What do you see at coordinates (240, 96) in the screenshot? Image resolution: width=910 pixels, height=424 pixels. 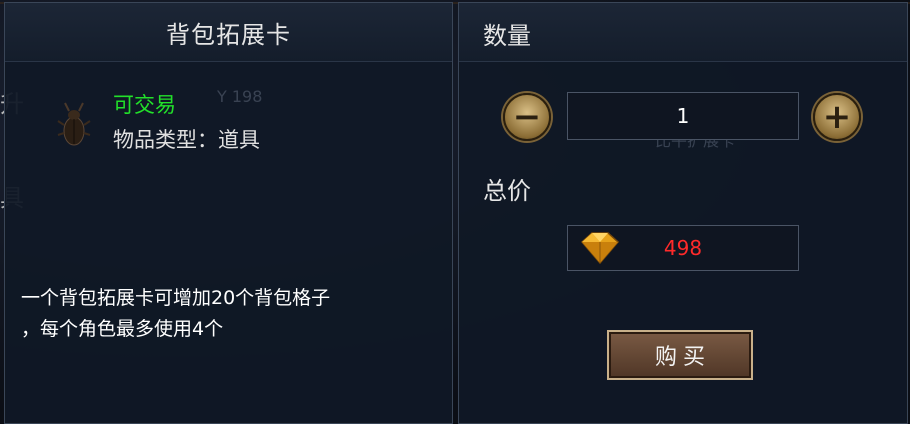 I see `background-faded-price: Y 198` at bounding box center [240, 96].